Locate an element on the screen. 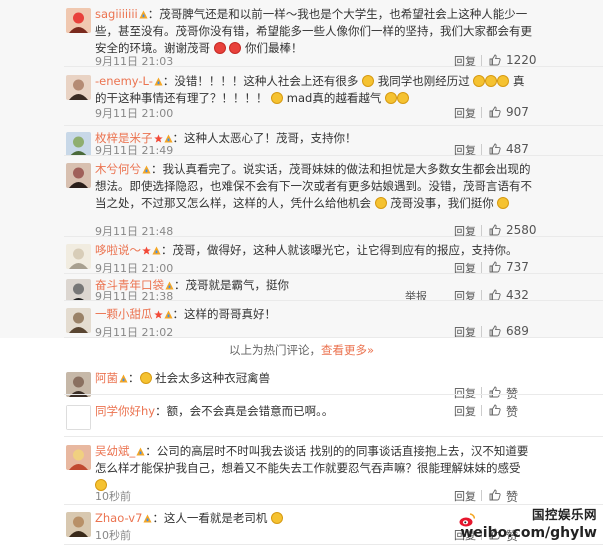 Image resolution: width=603 pixels, height=545 pixels. comment-username: 哆啦说～ is located at coordinates (118, 250).